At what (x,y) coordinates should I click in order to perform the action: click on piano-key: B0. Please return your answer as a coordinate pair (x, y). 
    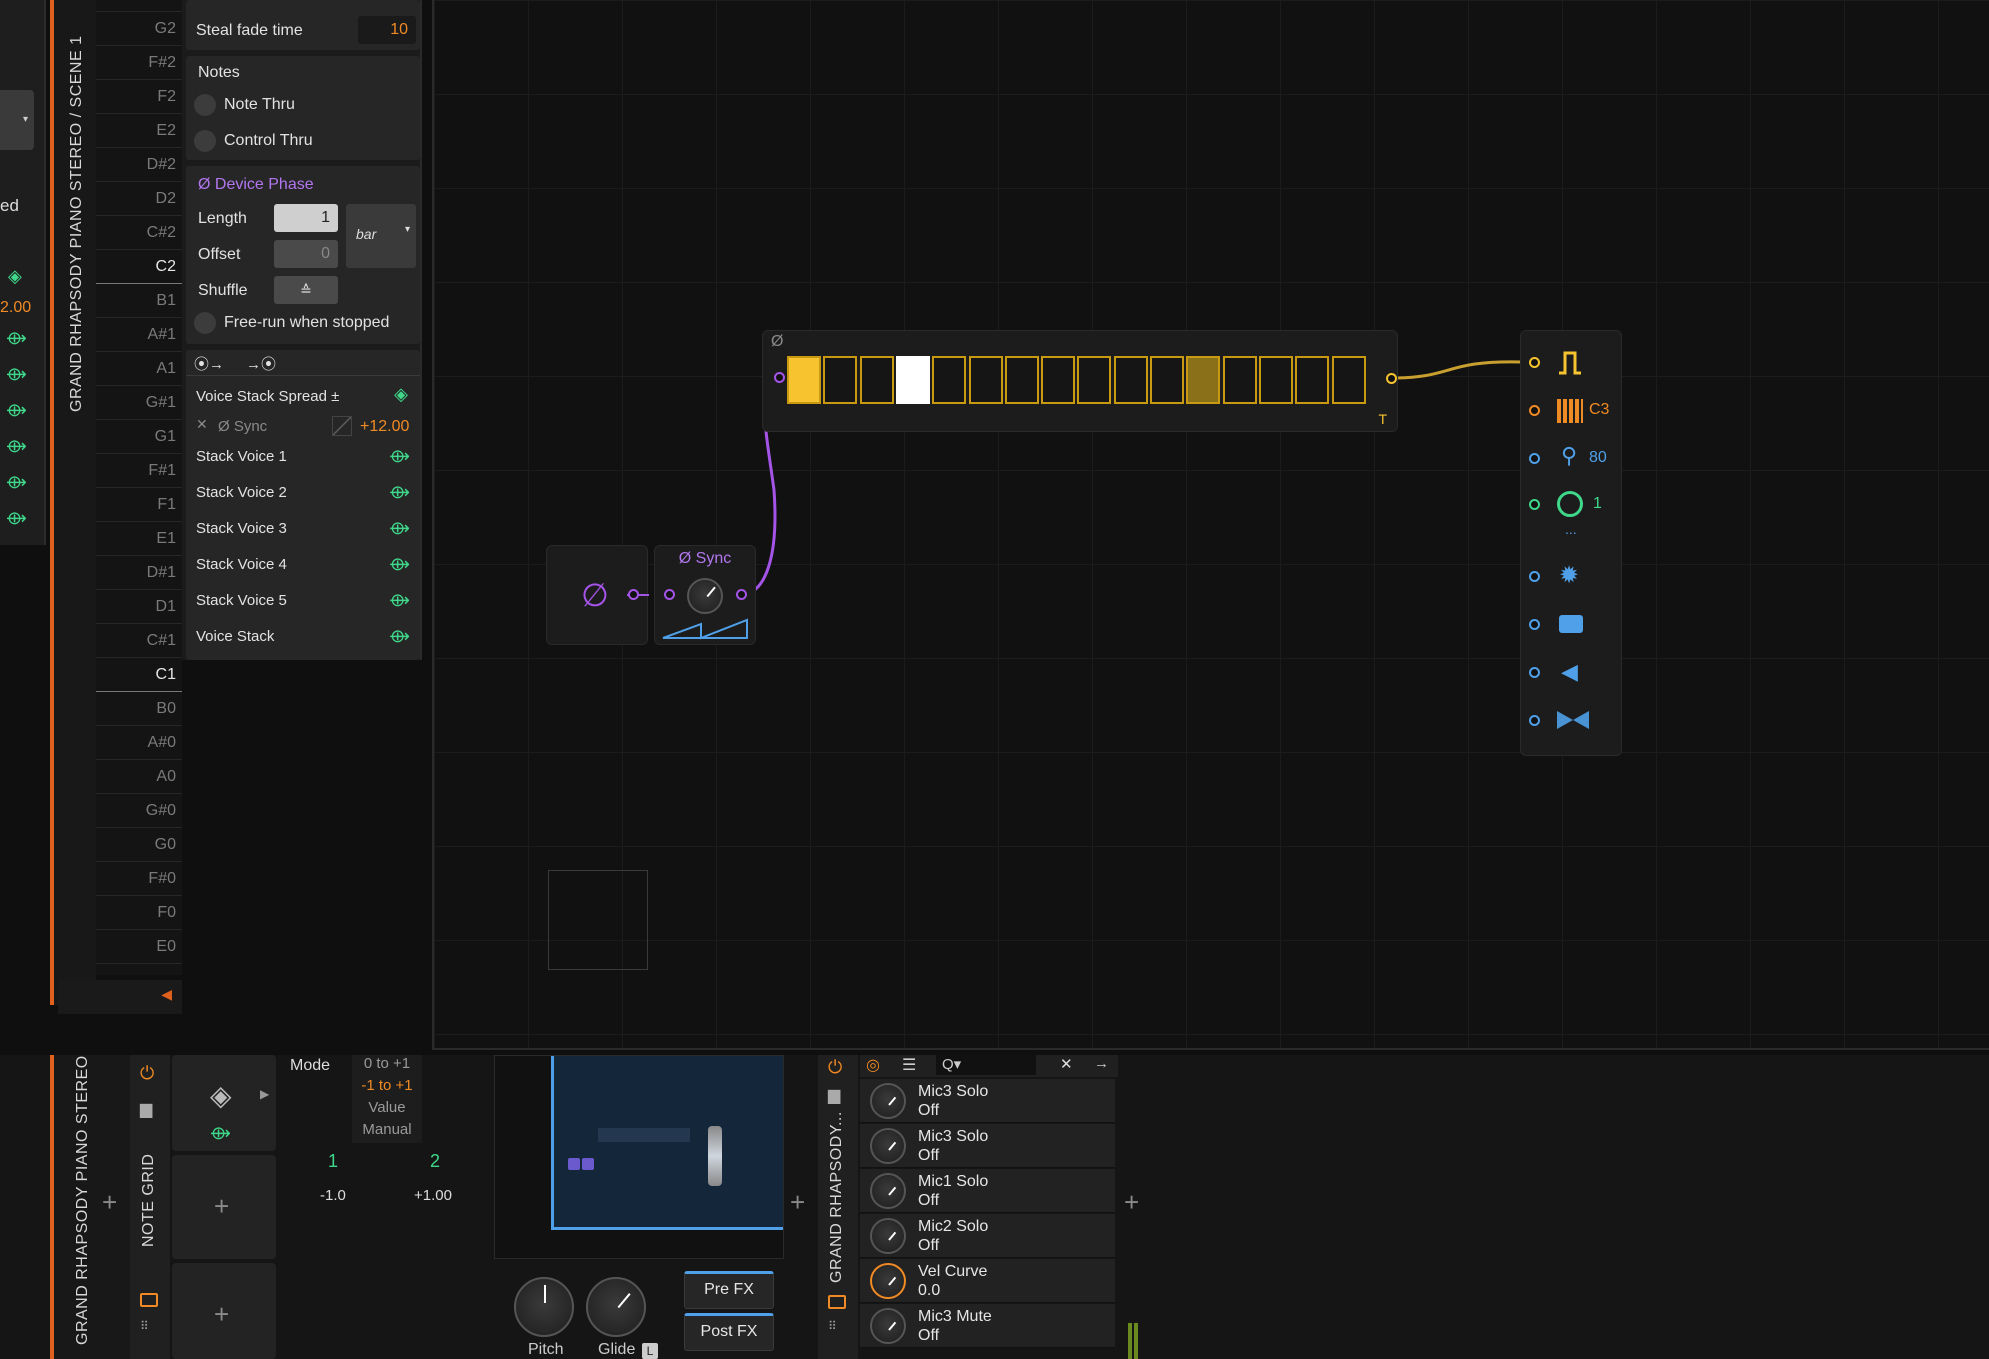
    Looking at the image, I should click on (139, 709).